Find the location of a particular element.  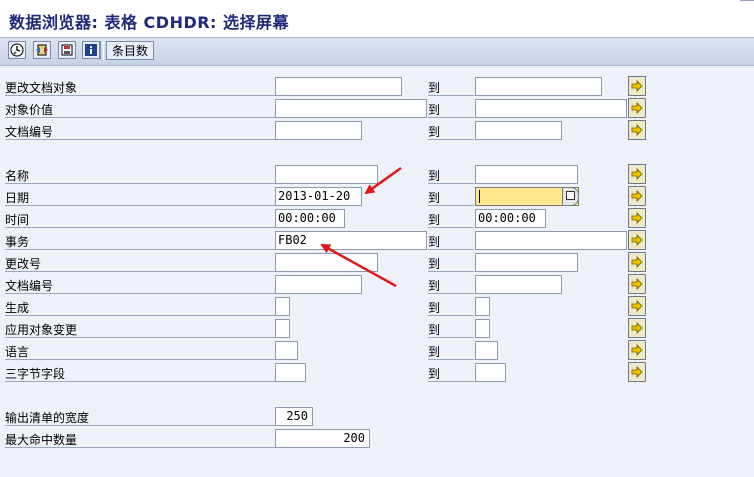

from-input: 2013-01-20 is located at coordinates (318, 196).